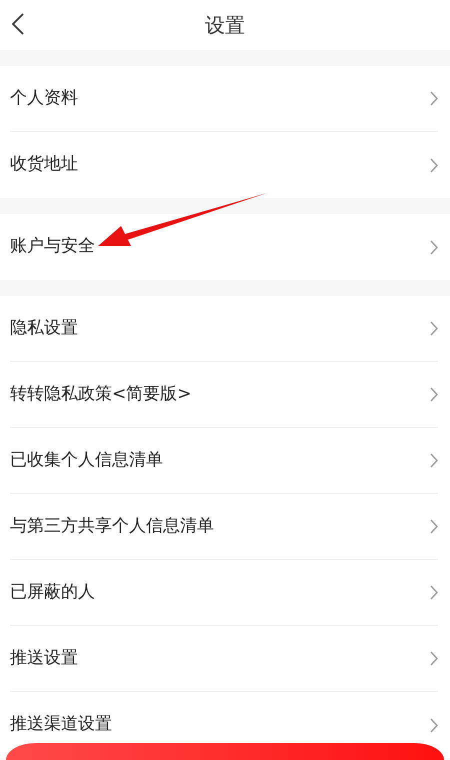 This screenshot has height=760, width=450. What do you see at coordinates (52, 593) in the screenshot?
I see `settings-item: 已屏蔽的人` at bounding box center [52, 593].